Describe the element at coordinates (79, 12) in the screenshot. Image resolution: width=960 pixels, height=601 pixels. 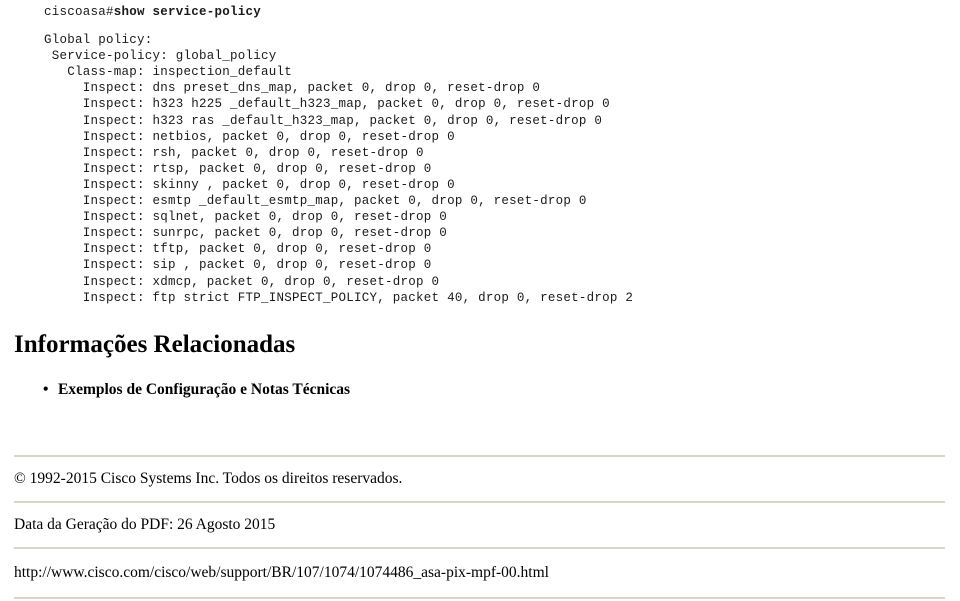
I see `console-prompt: ciscoasa#` at that location.